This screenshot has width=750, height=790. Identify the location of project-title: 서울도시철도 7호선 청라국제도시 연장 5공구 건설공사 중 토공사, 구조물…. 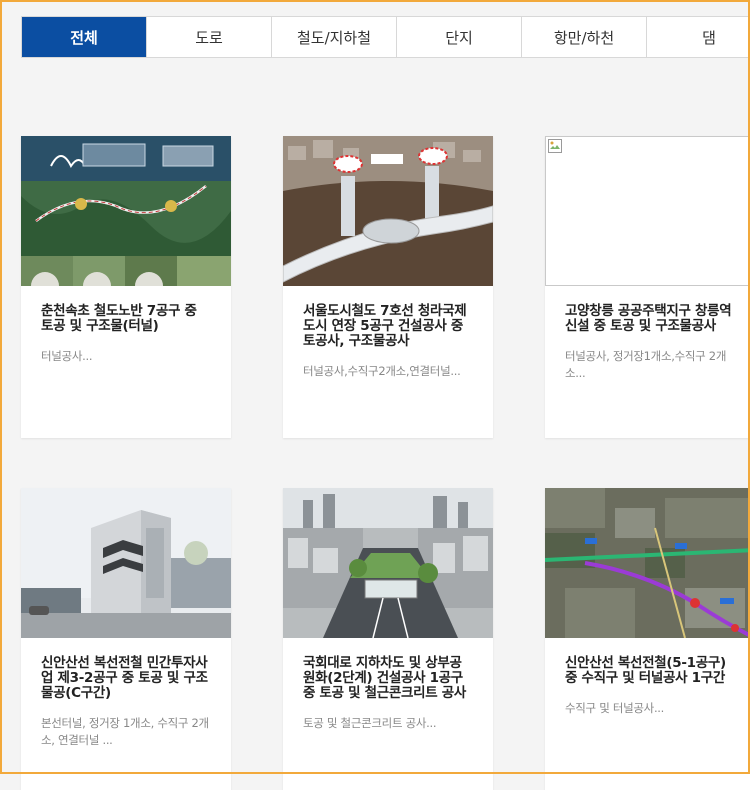
(388, 326).